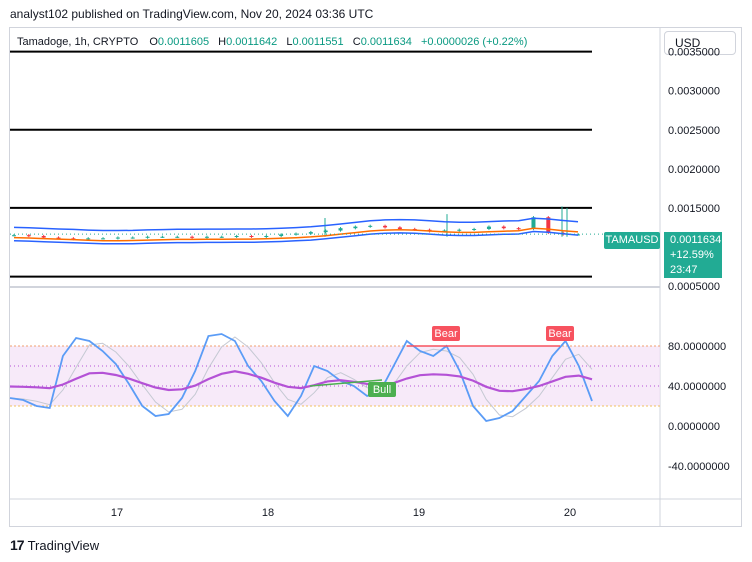 The height and width of the screenshot is (562, 752). What do you see at coordinates (63, 545) in the screenshot?
I see `brand-name: TradingView` at bounding box center [63, 545].